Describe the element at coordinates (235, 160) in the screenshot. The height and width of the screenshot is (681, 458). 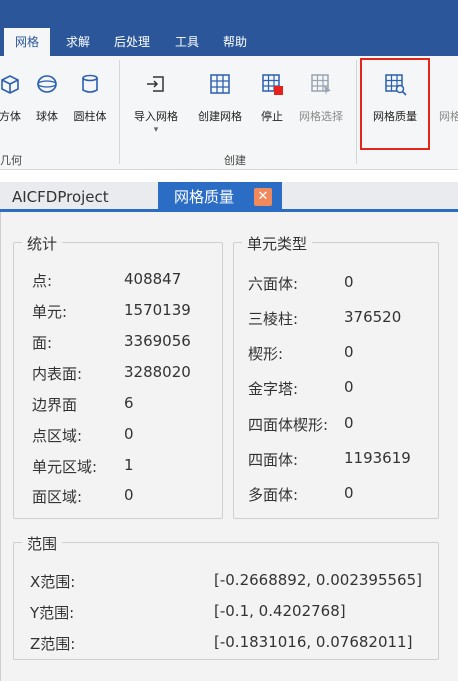
I see `create-group-label: 创建` at that location.